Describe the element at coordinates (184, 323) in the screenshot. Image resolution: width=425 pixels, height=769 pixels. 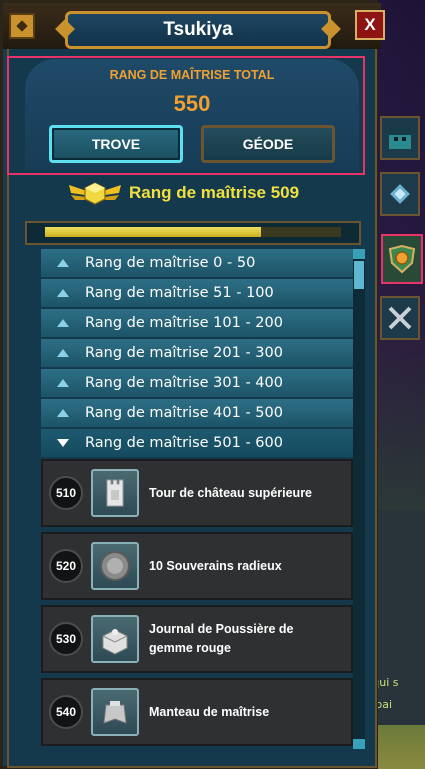
I see `category-label: Rang de maîtrise 101 - 200` at that location.